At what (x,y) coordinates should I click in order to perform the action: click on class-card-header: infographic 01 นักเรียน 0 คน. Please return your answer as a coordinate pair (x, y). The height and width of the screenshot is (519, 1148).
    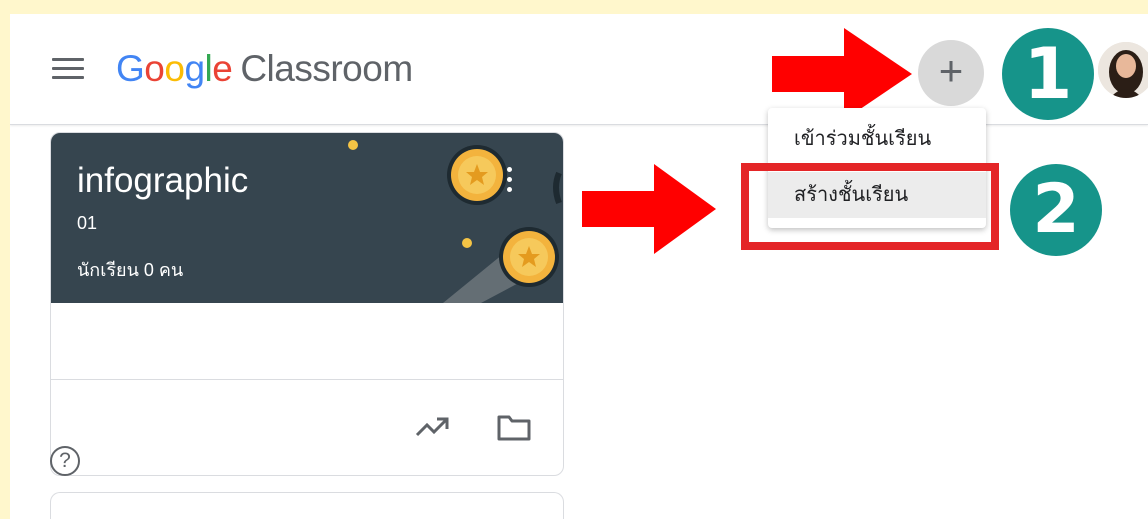
    Looking at the image, I should click on (307, 218).